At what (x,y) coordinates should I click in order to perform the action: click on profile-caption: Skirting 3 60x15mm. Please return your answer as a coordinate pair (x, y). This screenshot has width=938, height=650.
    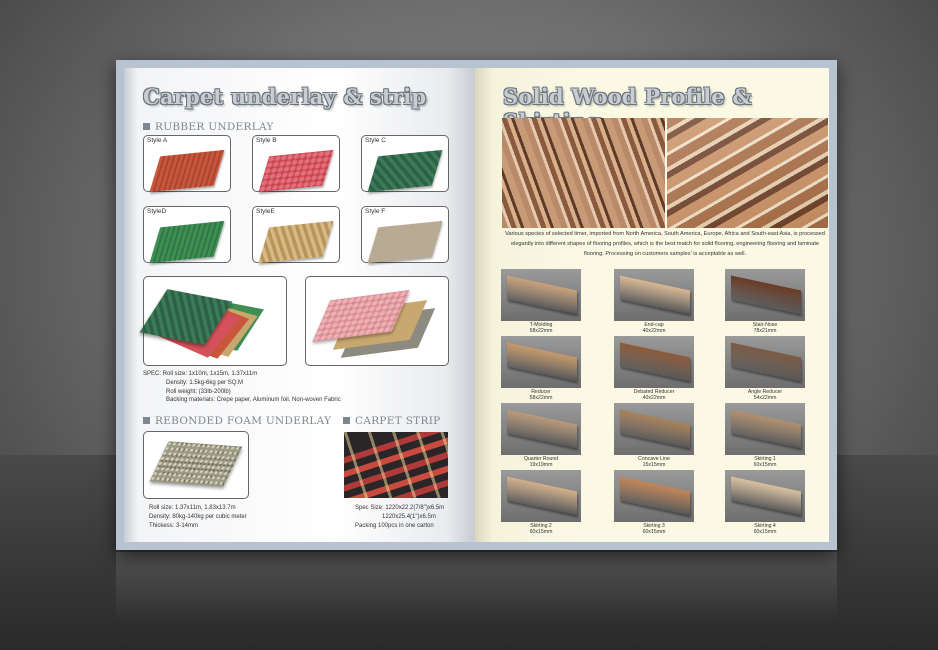
    Looking at the image, I should click on (654, 529).